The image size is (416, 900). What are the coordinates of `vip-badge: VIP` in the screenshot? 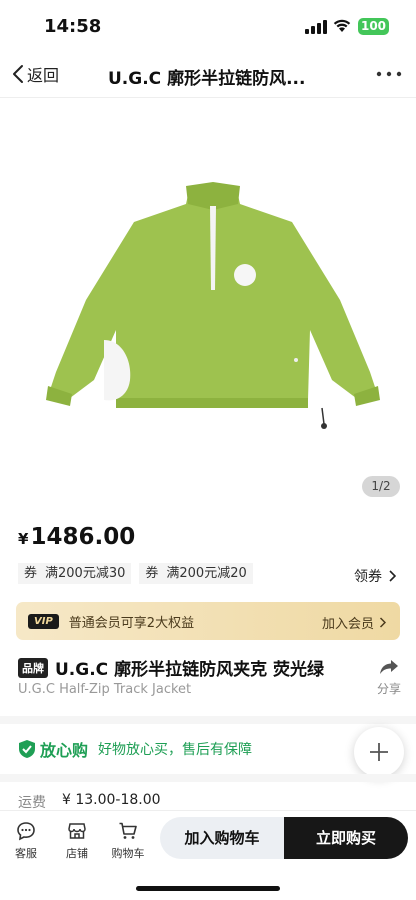 It's located at (43, 621).